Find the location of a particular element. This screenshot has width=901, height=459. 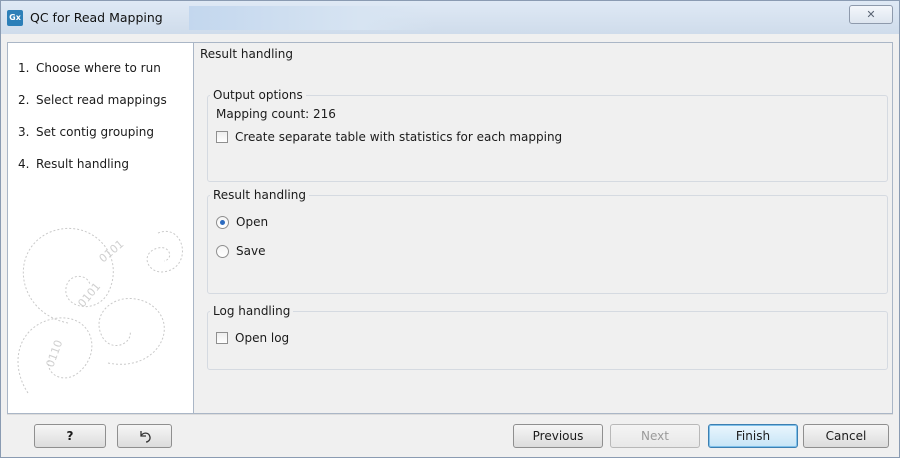

step-number: 4. is located at coordinates (24, 164).